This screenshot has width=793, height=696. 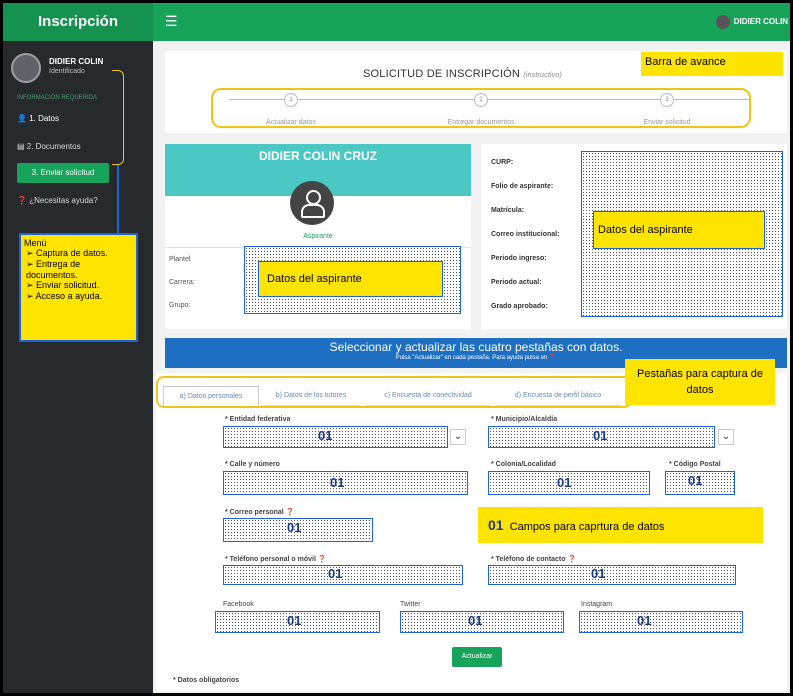 What do you see at coordinates (26, 68) in the screenshot?
I see `avatar` at bounding box center [26, 68].